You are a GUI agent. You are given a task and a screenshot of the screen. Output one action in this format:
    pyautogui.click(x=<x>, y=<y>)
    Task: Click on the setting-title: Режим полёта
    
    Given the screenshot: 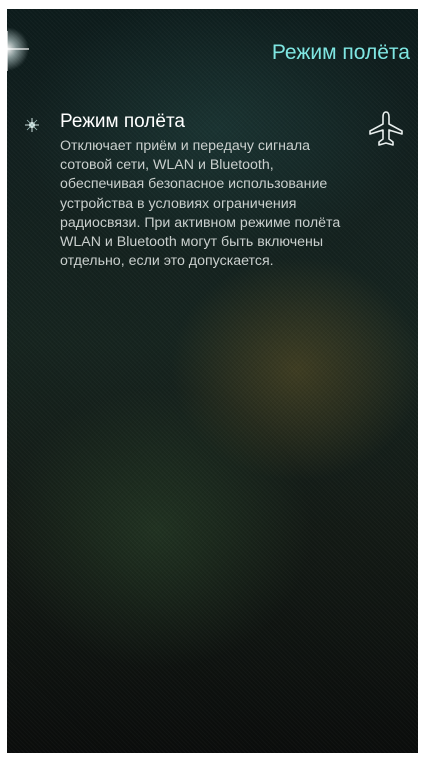 What is the action you would take?
    pyautogui.click(x=123, y=121)
    